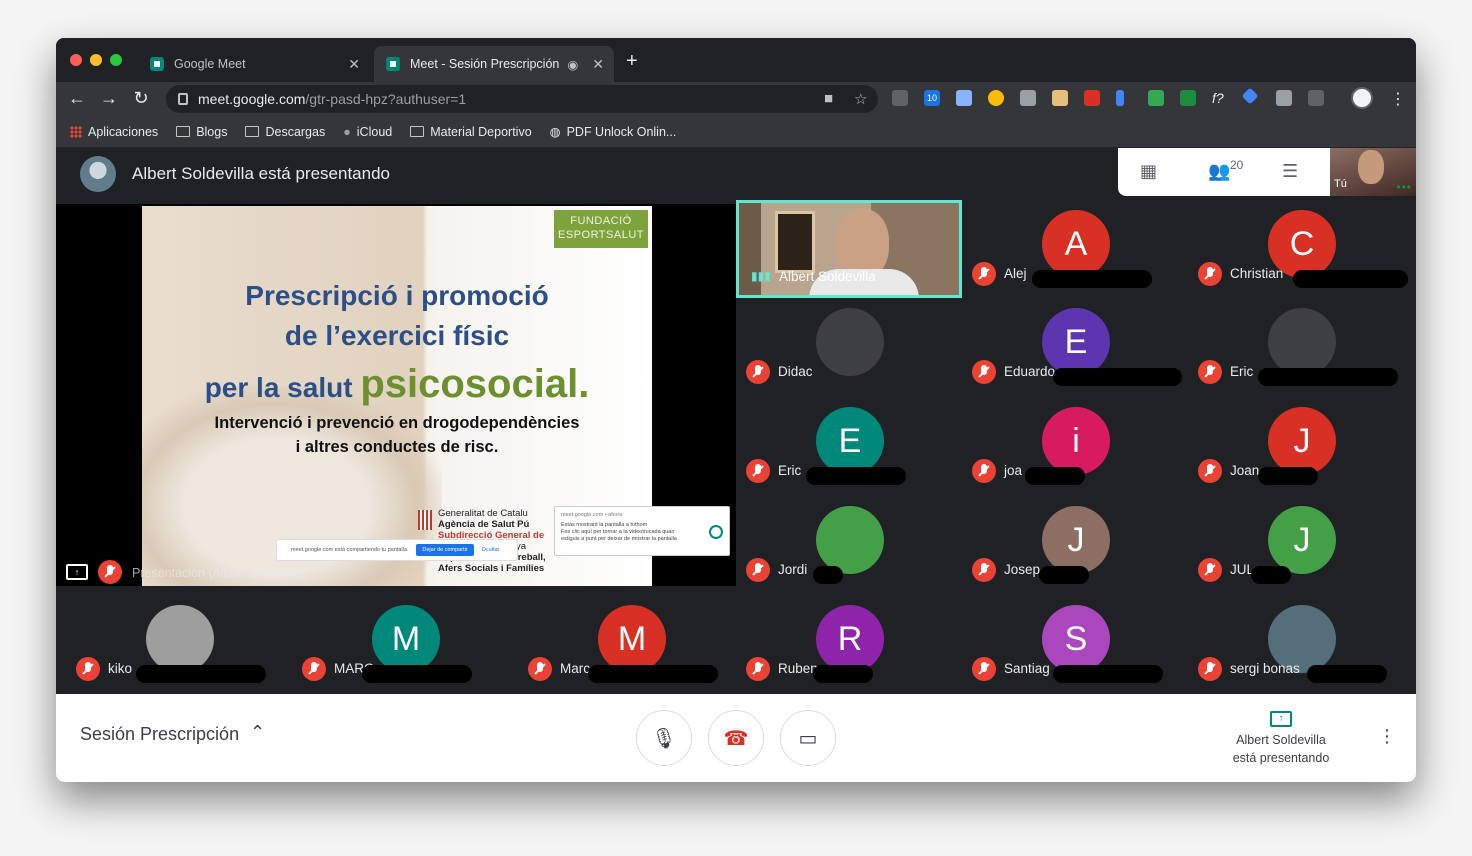 The image size is (1472, 856). Describe the element at coordinates (210, 64) in the screenshot. I see `tab-label: Google Meet` at that location.